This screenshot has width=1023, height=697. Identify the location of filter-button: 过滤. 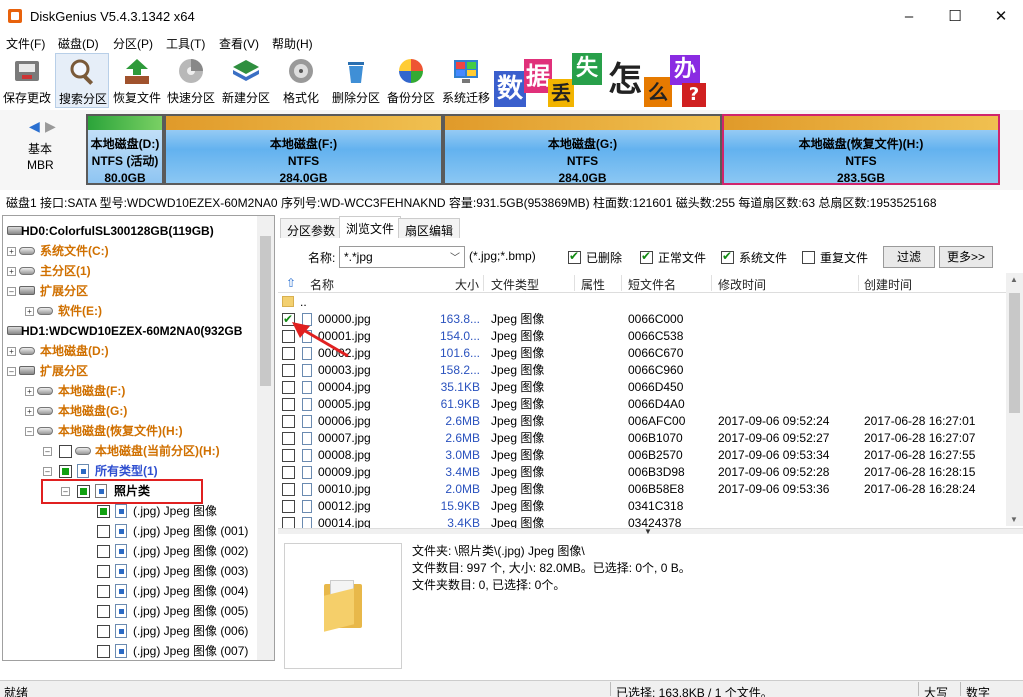
(909, 257).